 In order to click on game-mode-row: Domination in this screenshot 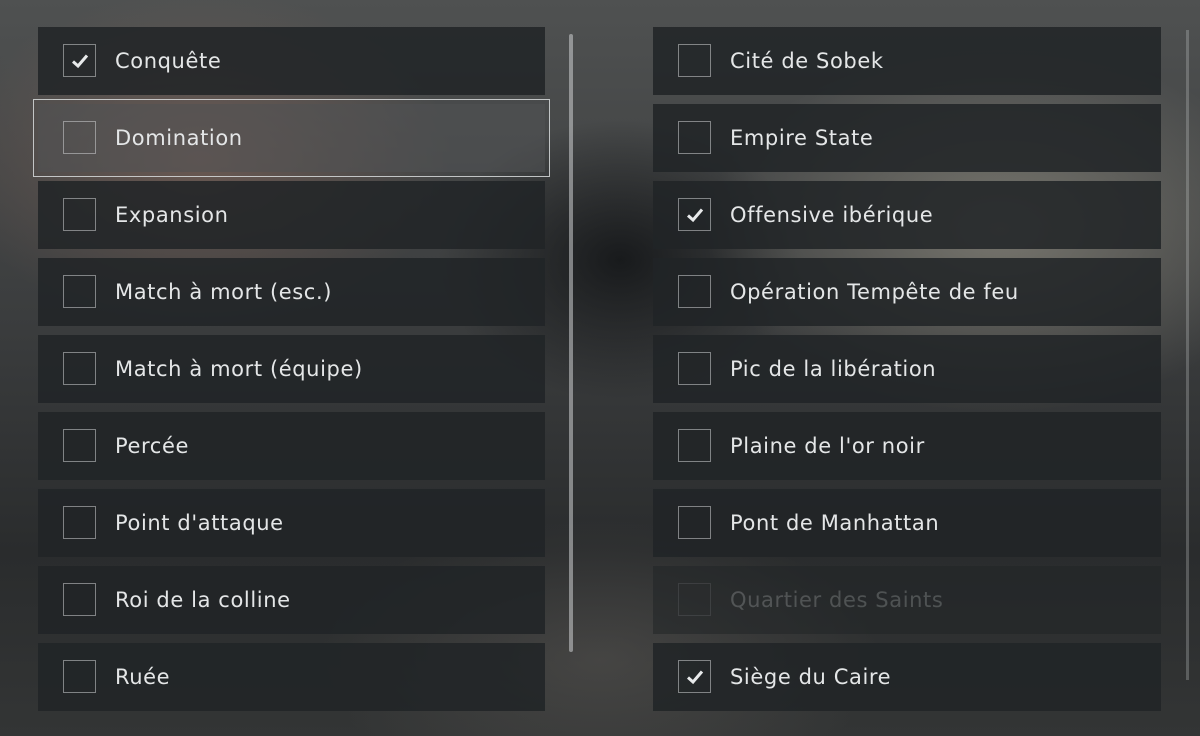, I will do `click(291, 138)`.